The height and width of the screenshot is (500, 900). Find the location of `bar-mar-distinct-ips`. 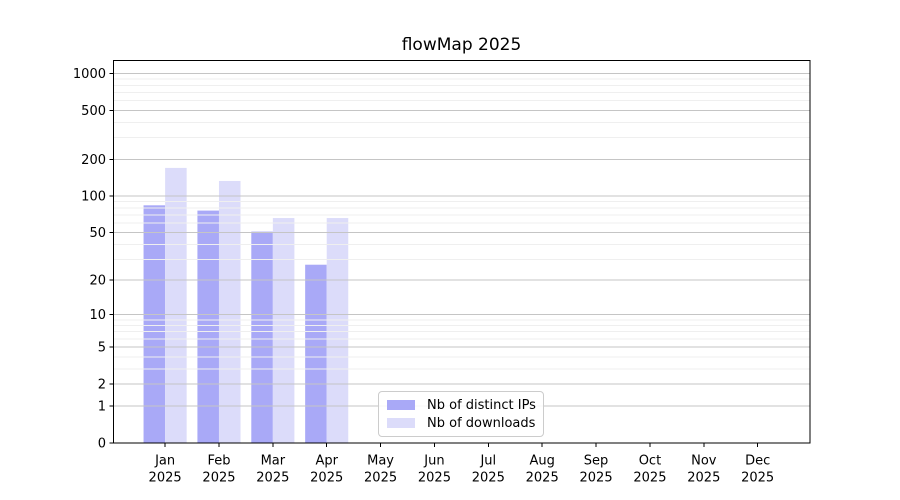

bar-mar-distinct-ips is located at coordinates (262, 337).